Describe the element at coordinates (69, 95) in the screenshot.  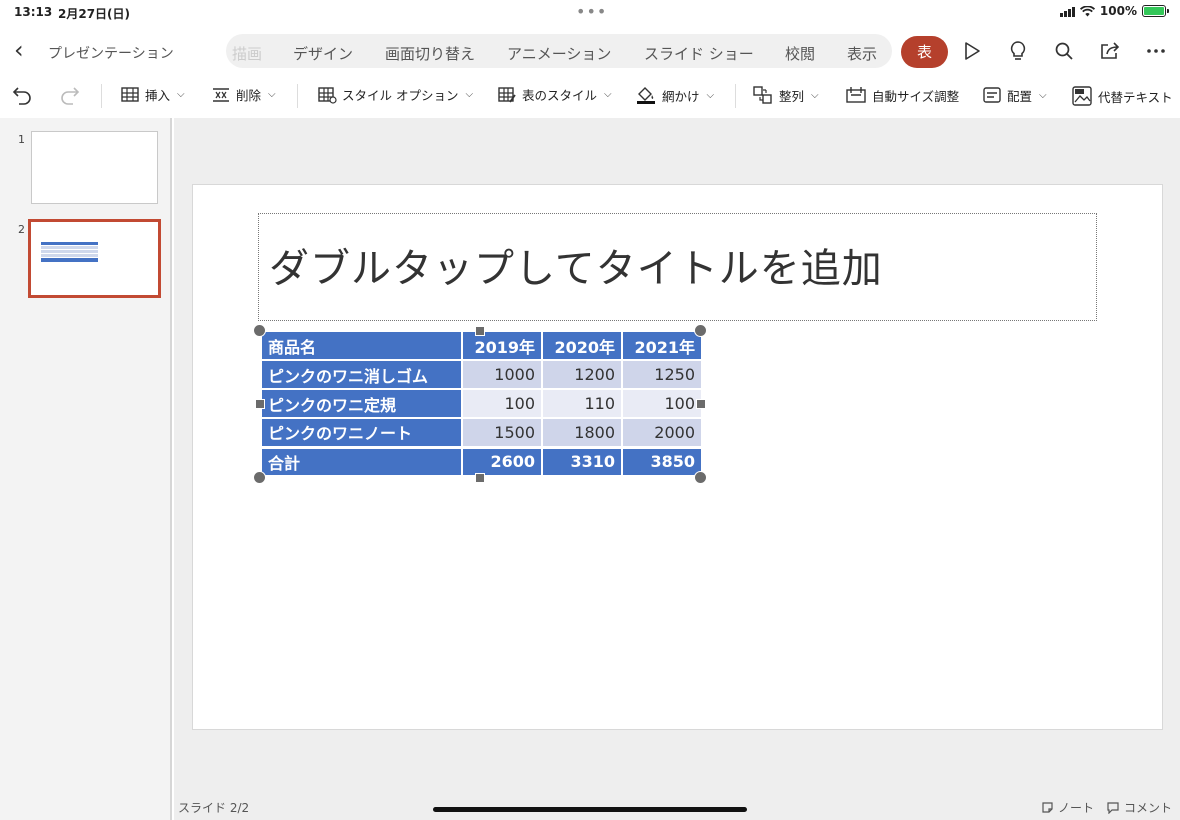
I see `redo-icon` at that location.